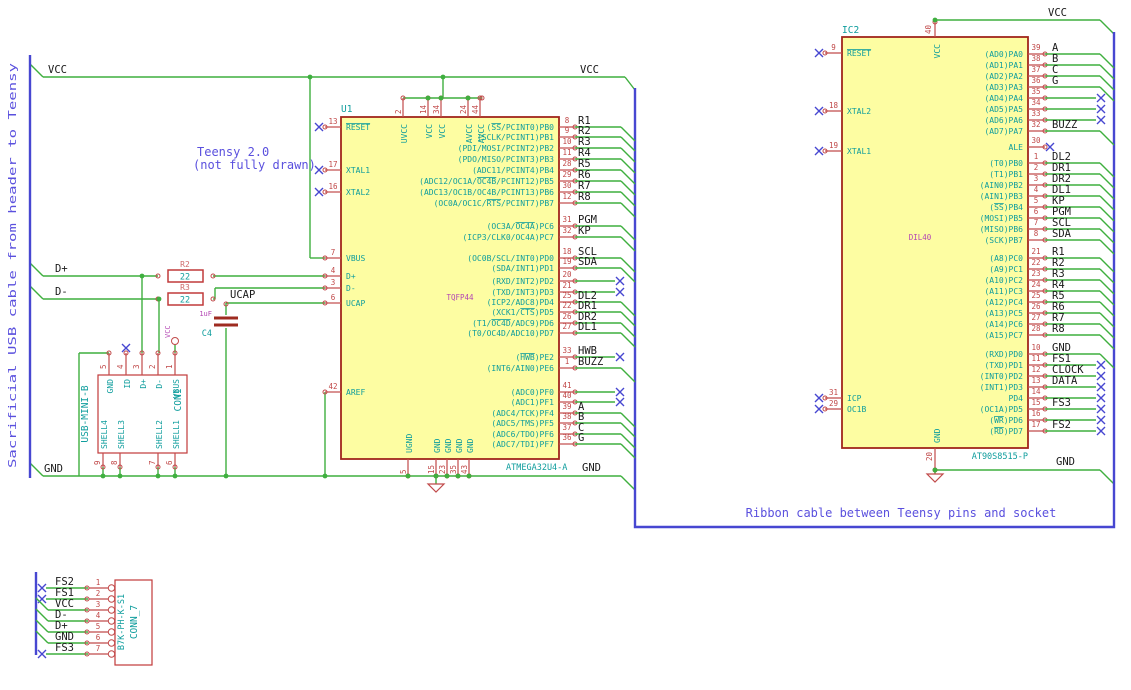  Describe the element at coordinates (61, 292) in the screenshot. I see `net-label-D-: D-` at that location.